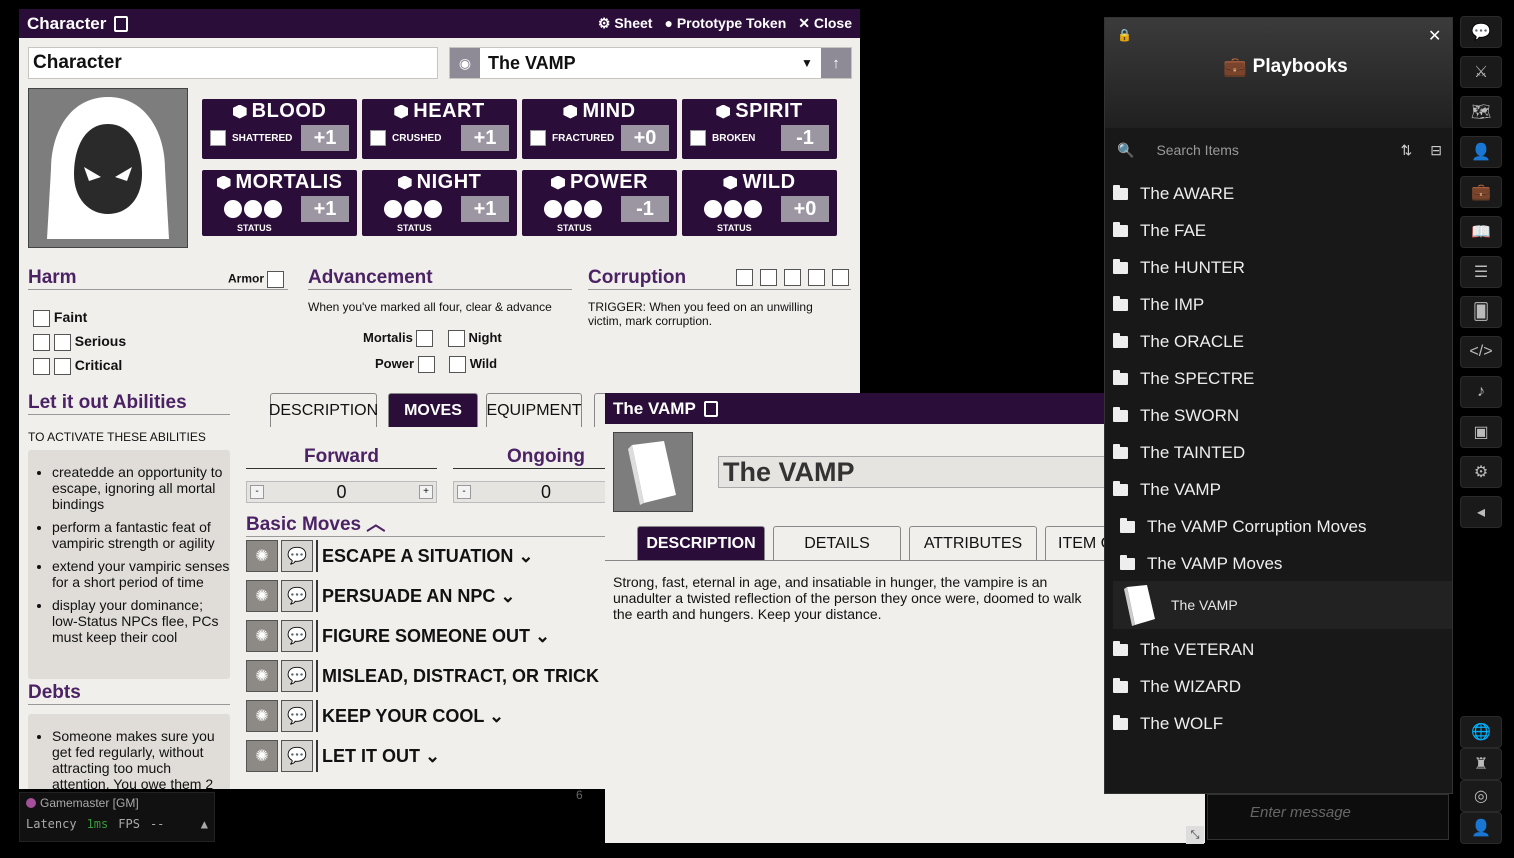  What do you see at coordinates (1481, 796) in the screenshot?
I see `visibility-icon: ◎` at bounding box center [1481, 796].